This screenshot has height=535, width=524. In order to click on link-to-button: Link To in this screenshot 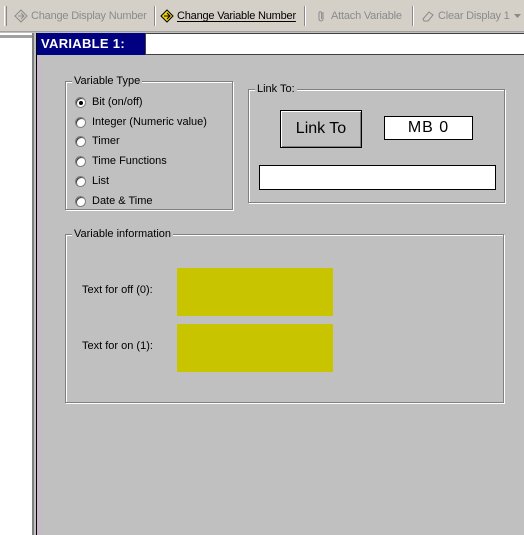, I will do `click(321, 129)`.